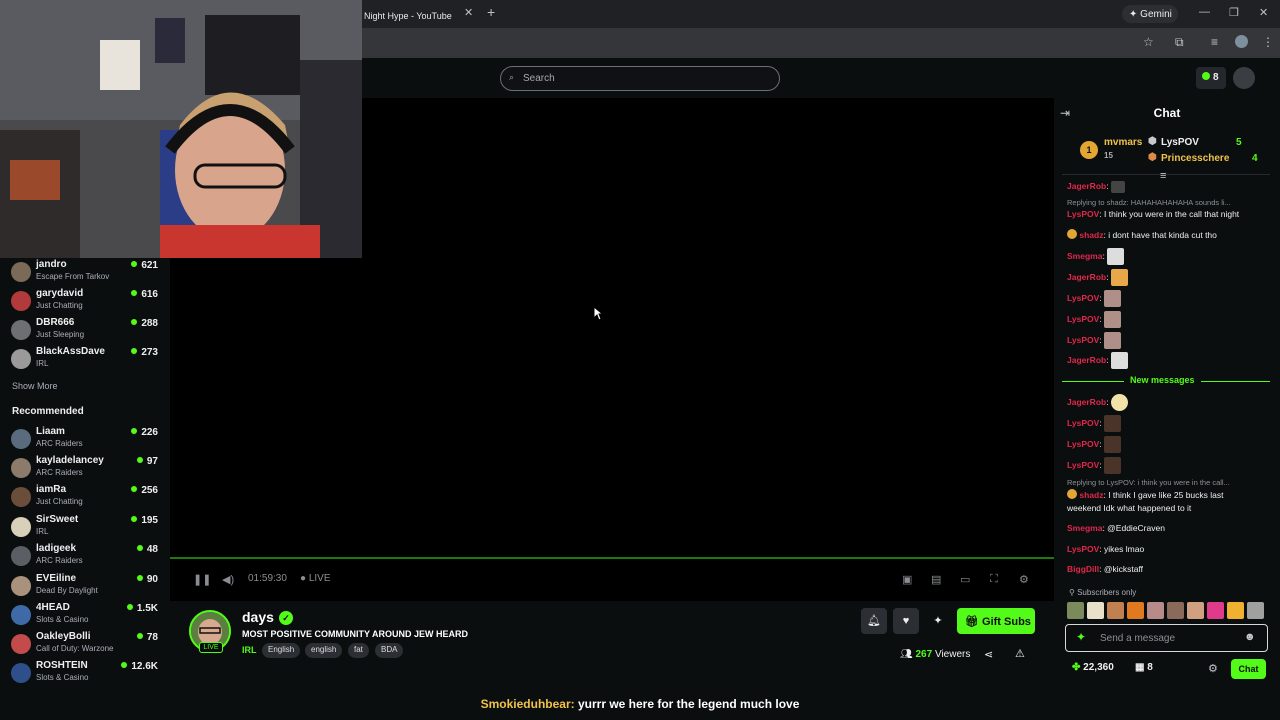 This screenshot has width=1280, height=720. What do you see at coordinates (1167, 362) in the screenshot?
I see `chat-message: JagerRob:` at bounding box center [1167, 362].